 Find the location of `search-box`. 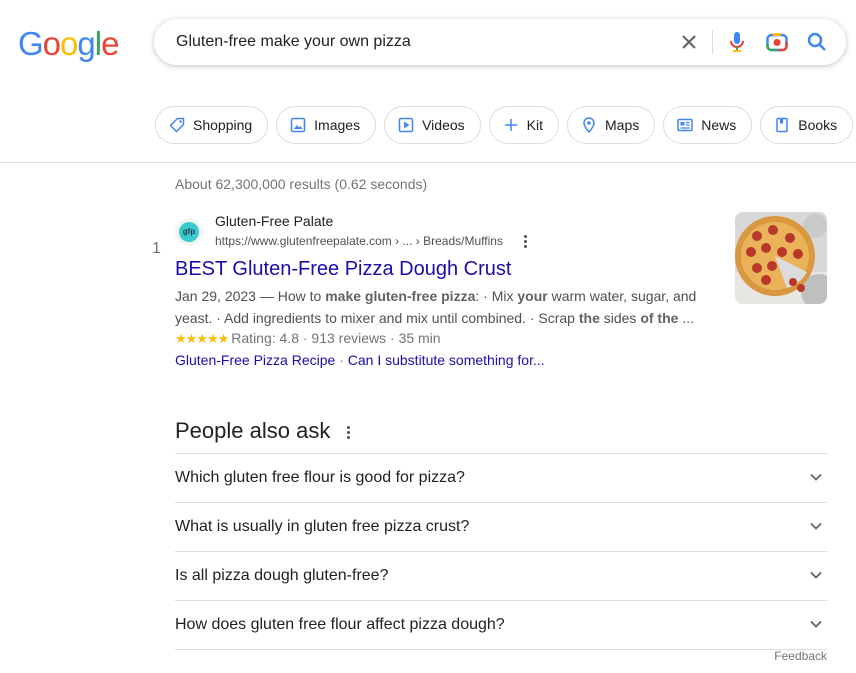

search-box is located at coordinates (500, 42).